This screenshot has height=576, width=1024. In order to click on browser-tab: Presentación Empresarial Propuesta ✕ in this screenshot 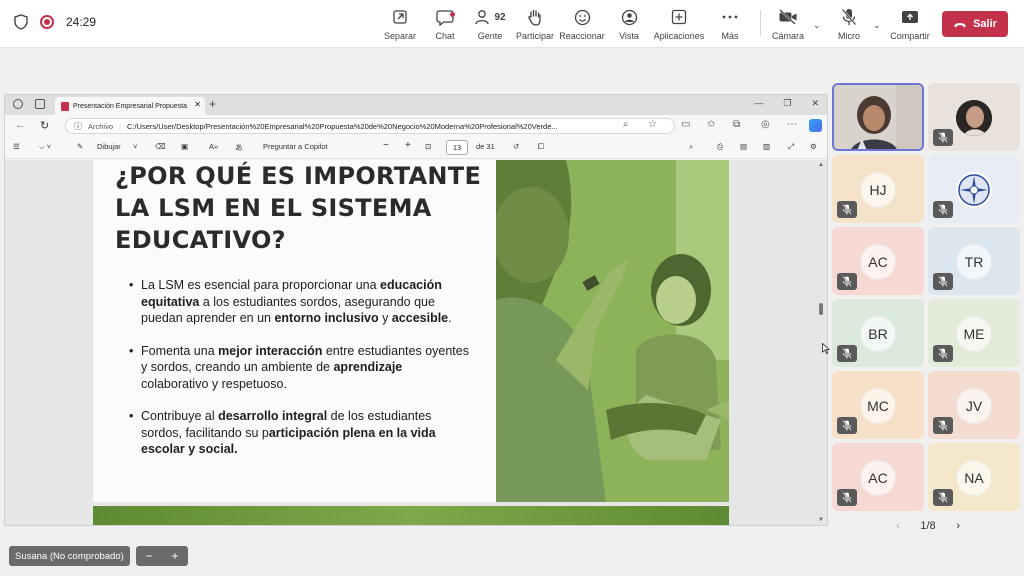, I will do `click(130, 106)`.